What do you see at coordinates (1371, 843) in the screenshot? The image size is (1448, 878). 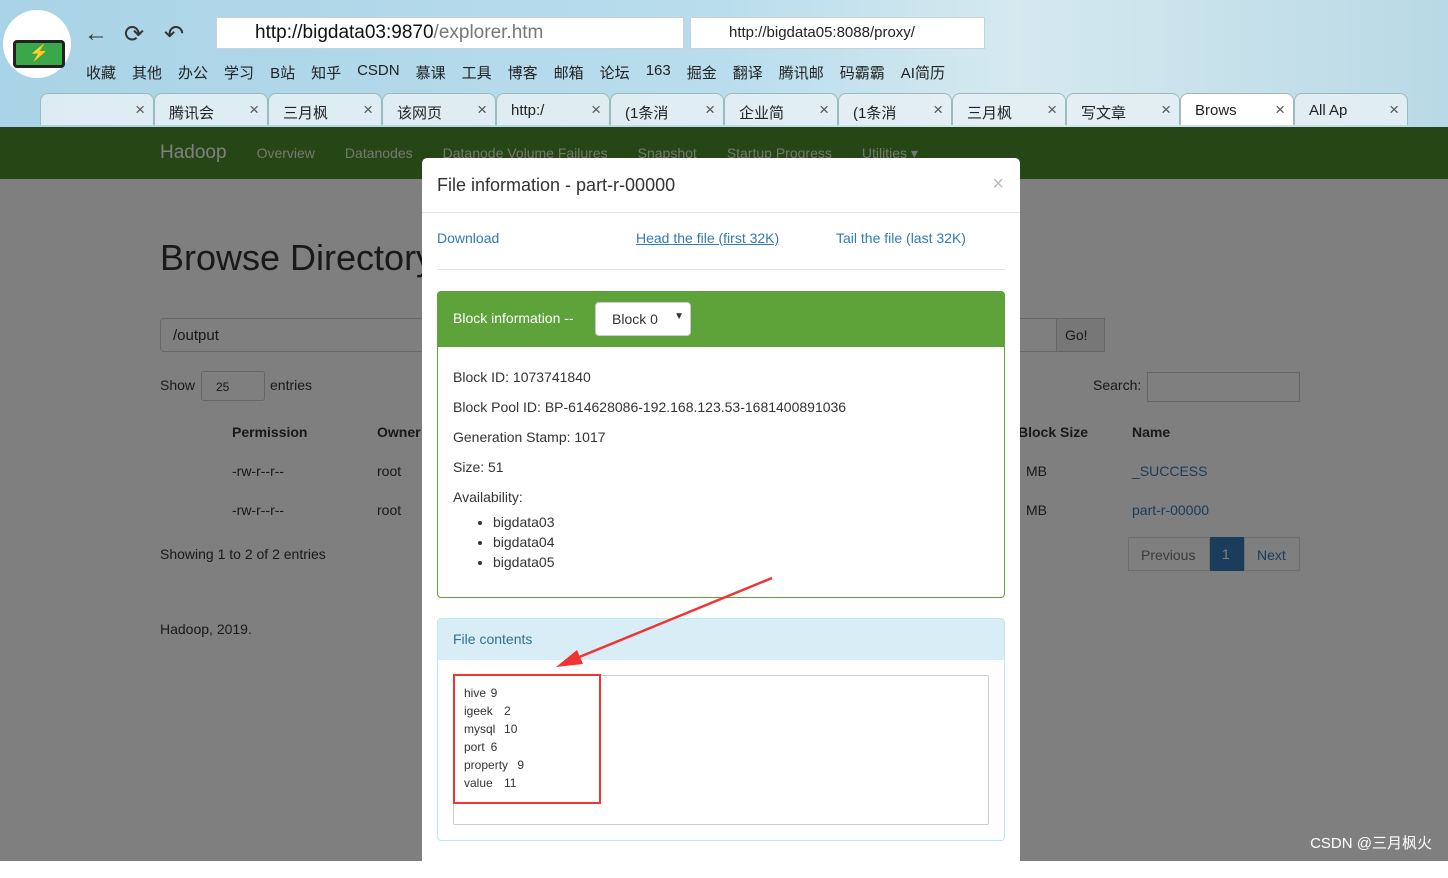 I see `watermark: CSDN @三月枫火` at bounding box center [1371, 843].